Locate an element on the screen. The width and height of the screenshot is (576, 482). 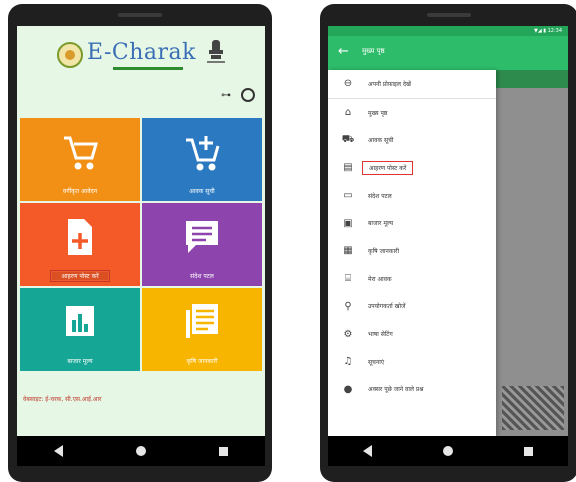
tile-label: संदेश पटल is located at coordinates (202, 276).